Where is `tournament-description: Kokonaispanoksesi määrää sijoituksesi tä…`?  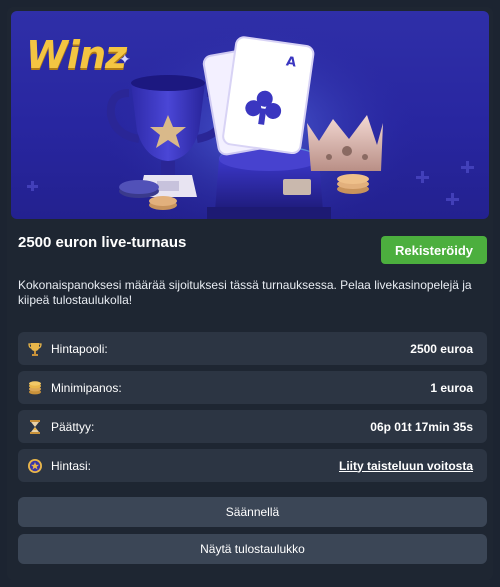 tournament-description: Kokonaispanoksesi määrää sijoituksesi tä… is located at coordinates (245, 292).